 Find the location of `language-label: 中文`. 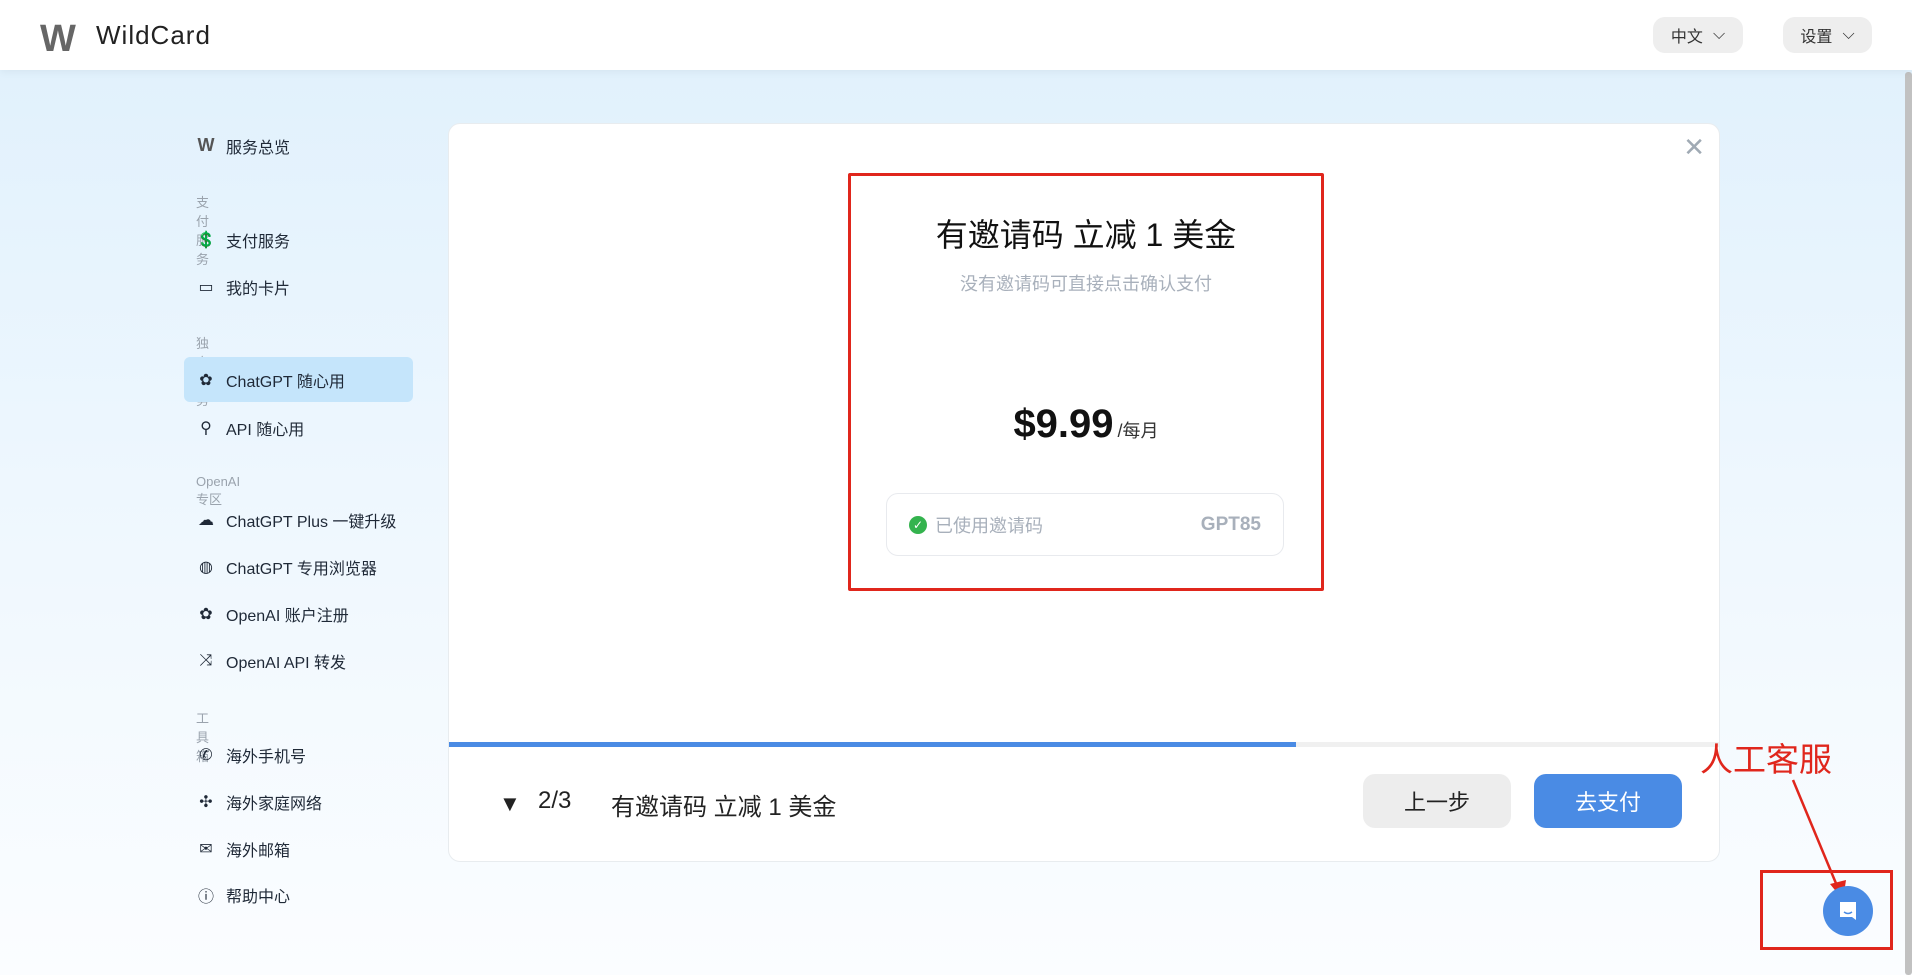

language-label: 中文 is located at coordinates (1686, 37).